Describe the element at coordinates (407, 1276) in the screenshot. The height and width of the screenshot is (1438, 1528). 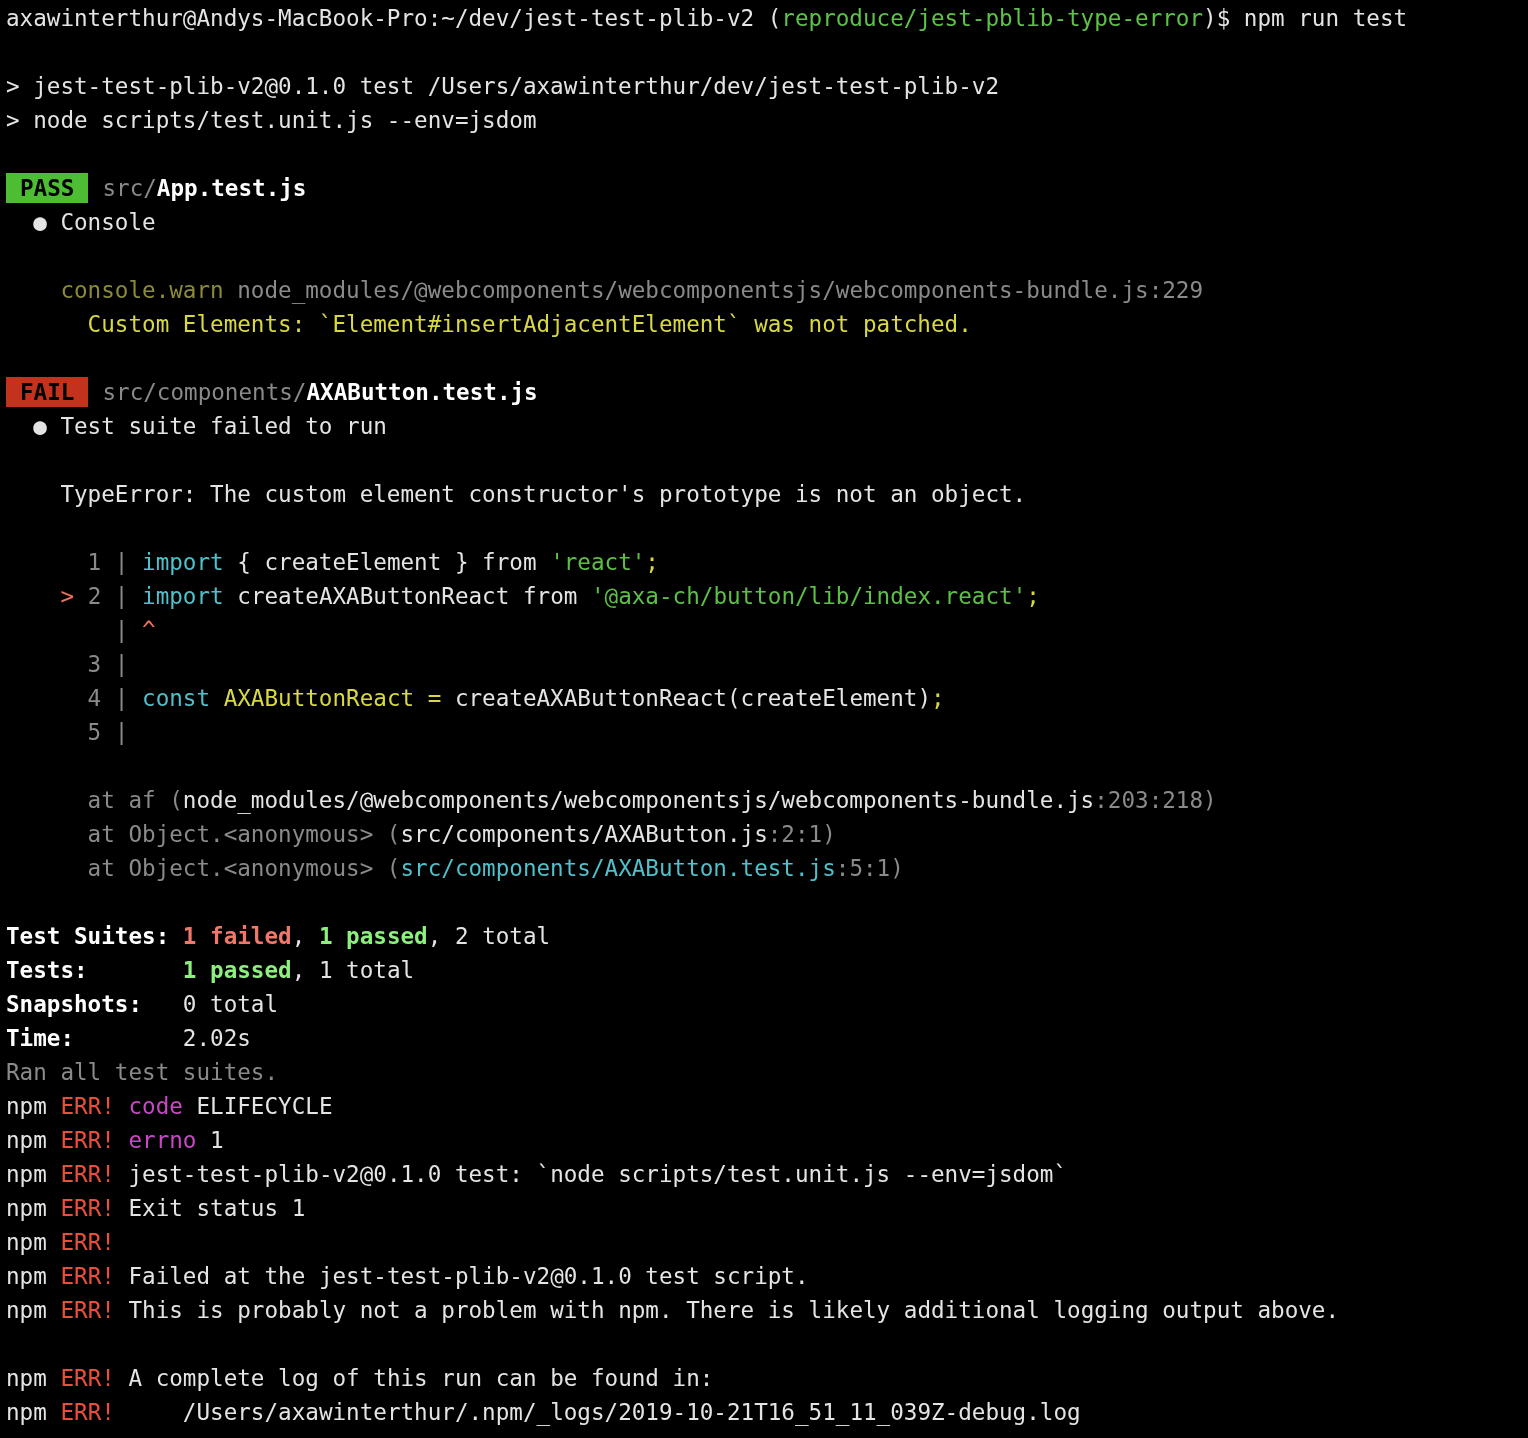
I see `terminal-line: npm ERR! Failed at the jest-test-plib-v2@0.1.0 test script.` at that location.